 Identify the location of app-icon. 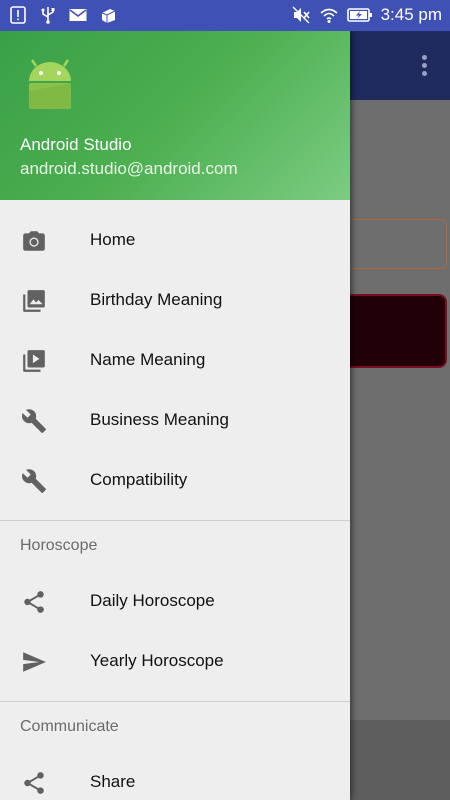
(108, 16).